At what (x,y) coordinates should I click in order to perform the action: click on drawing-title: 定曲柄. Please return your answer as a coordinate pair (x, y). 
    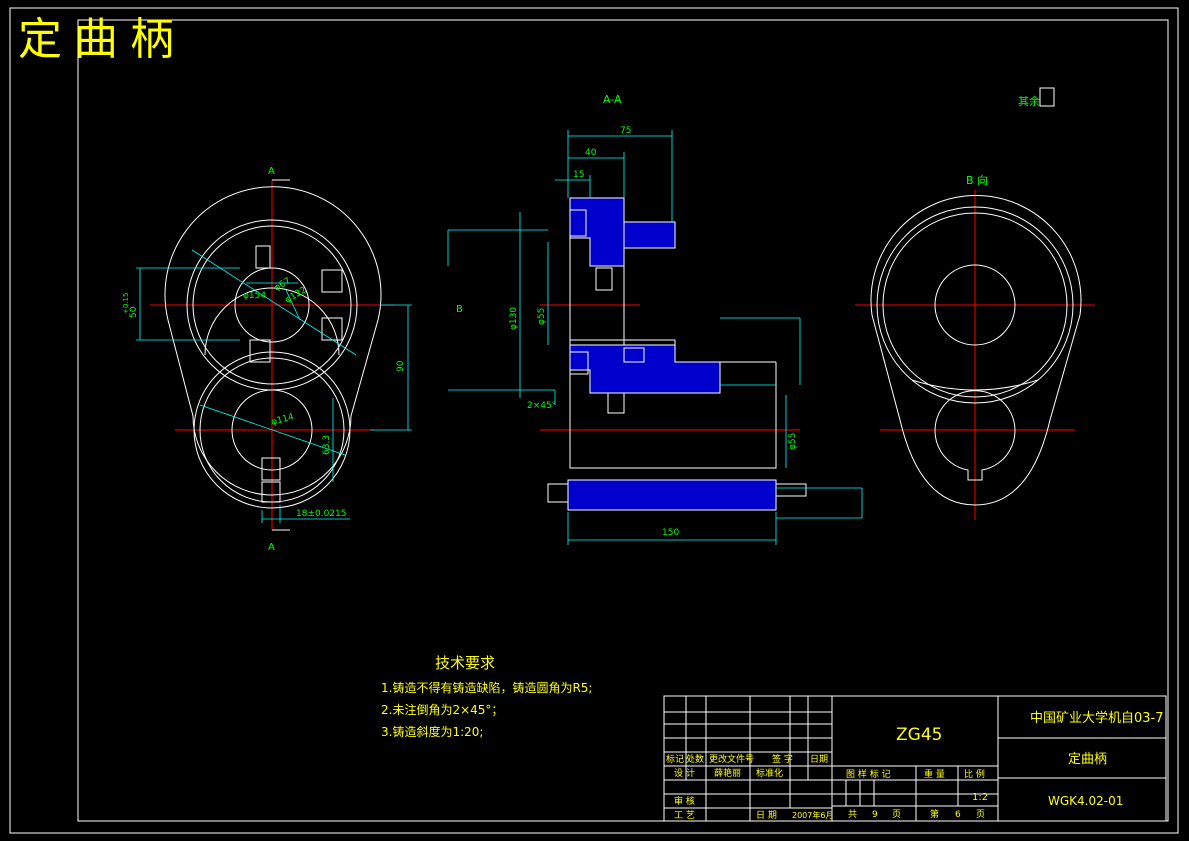
    Looking at the image, I should click on (102, 39).